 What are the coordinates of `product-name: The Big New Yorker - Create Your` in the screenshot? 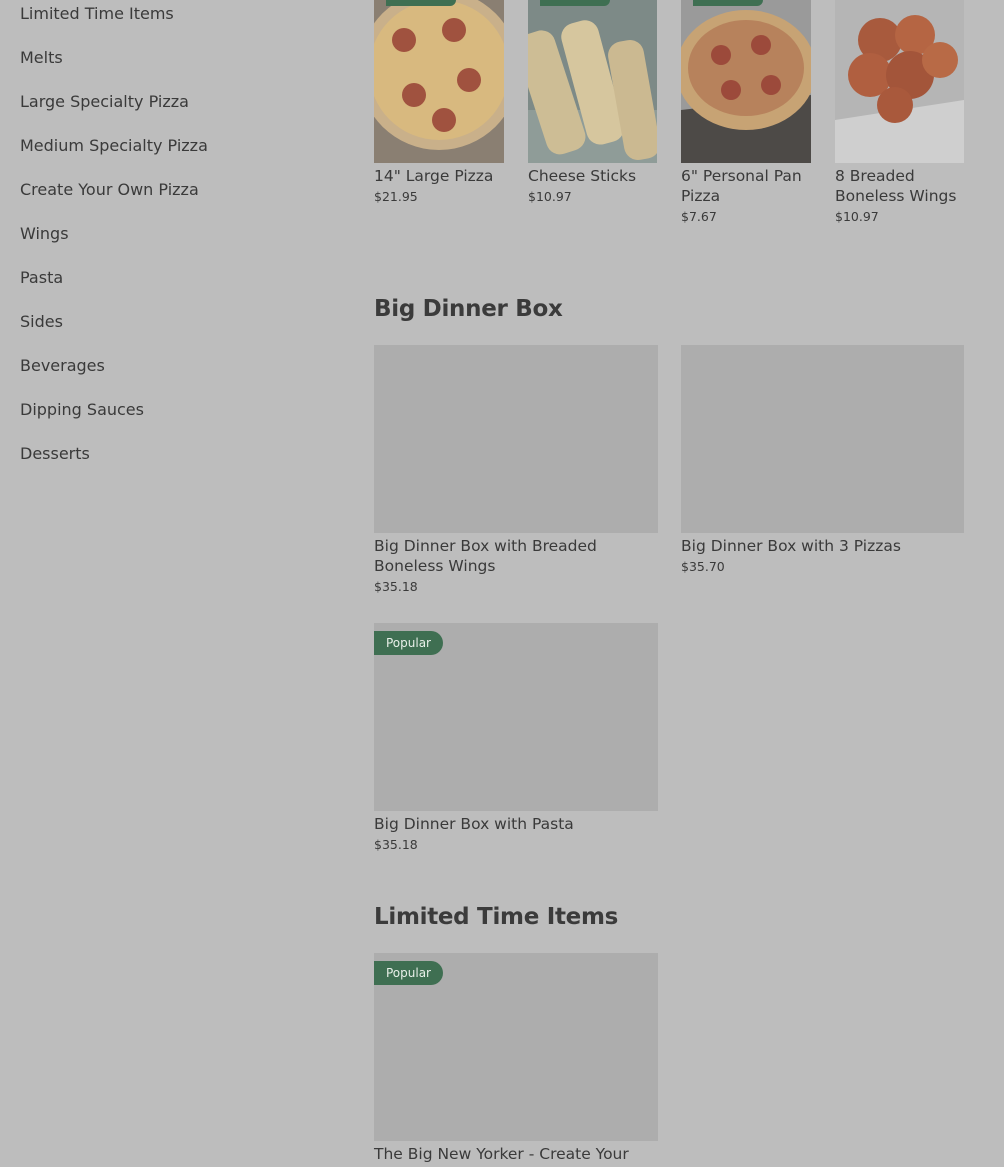 It's located at (501, 1154).